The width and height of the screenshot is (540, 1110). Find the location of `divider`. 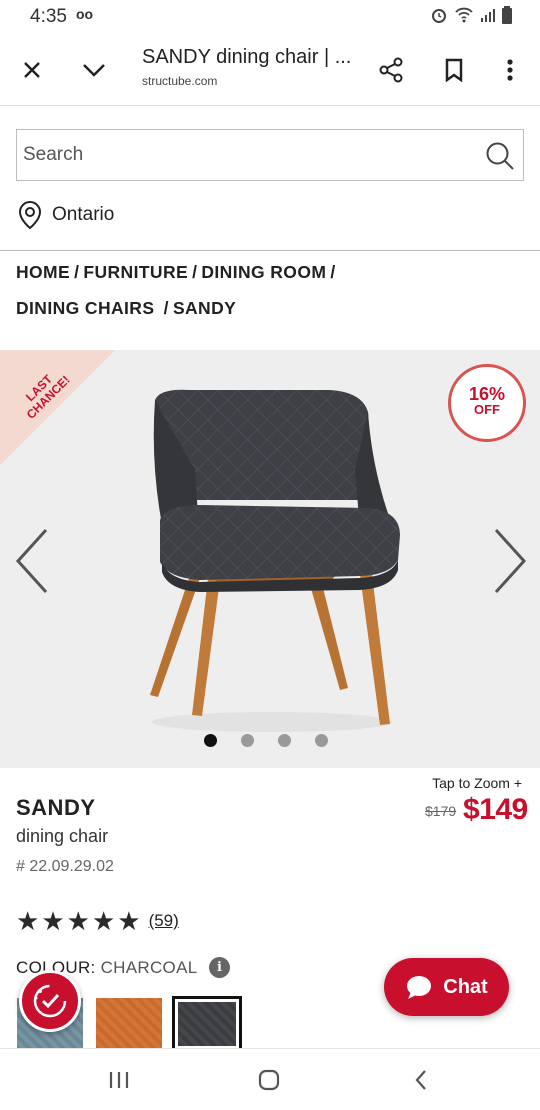

divider is located at coordinates (270, 250).